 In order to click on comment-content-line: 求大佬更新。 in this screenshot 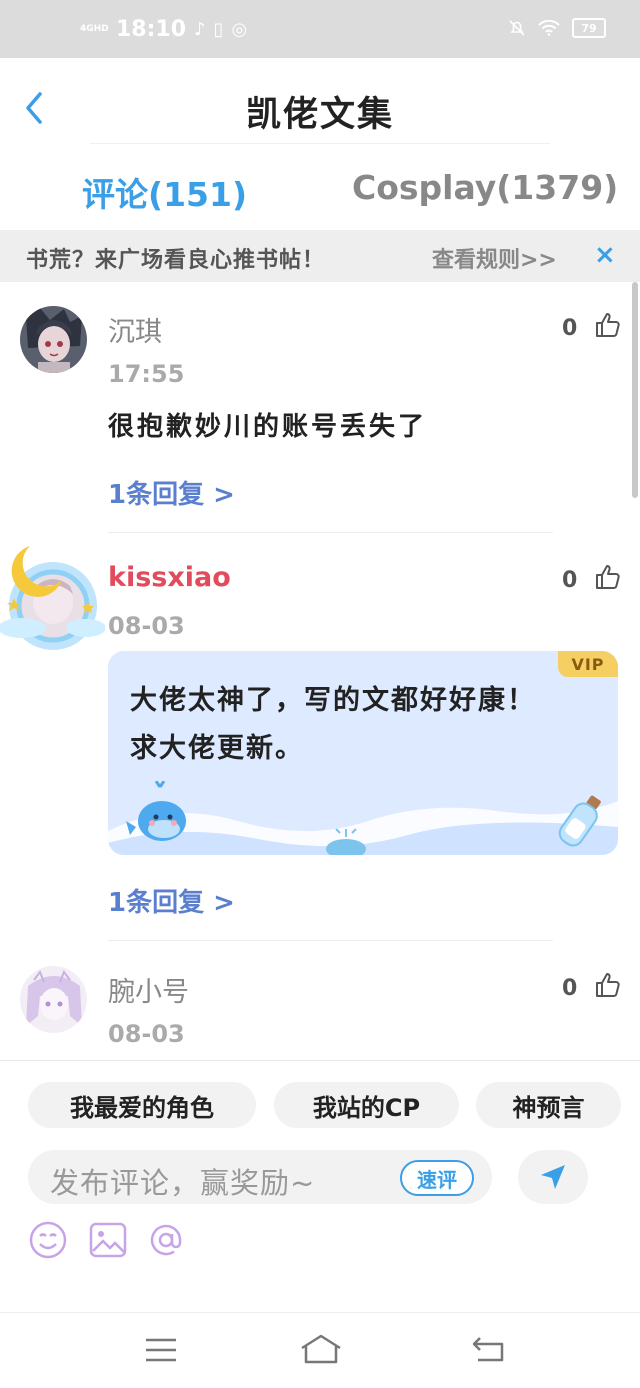, I will do `click(217, 748)`.